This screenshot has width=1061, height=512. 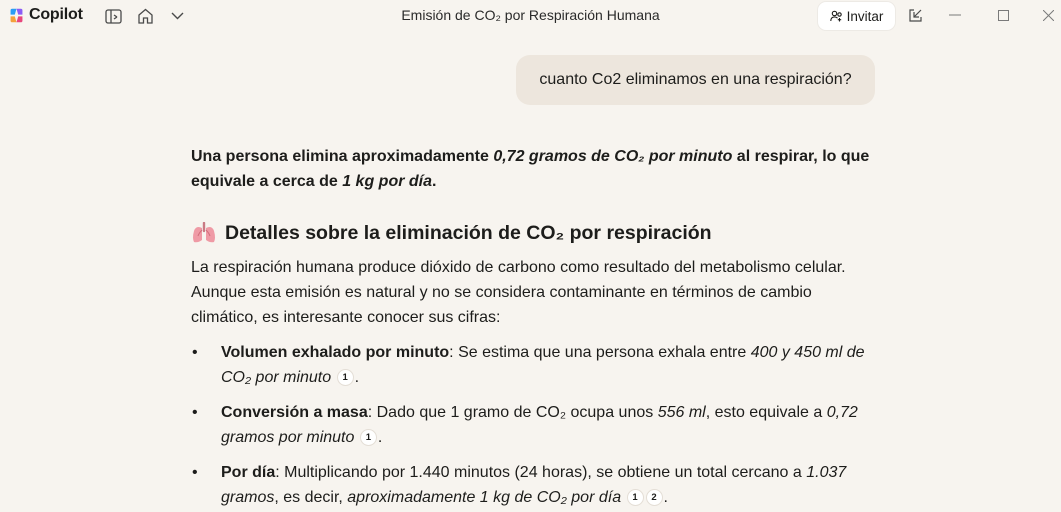 What do you see at coordinates (766, 412) in the screenshot?
I see `bullet-text: , esto equivale a` at bounding box center [766, 412].